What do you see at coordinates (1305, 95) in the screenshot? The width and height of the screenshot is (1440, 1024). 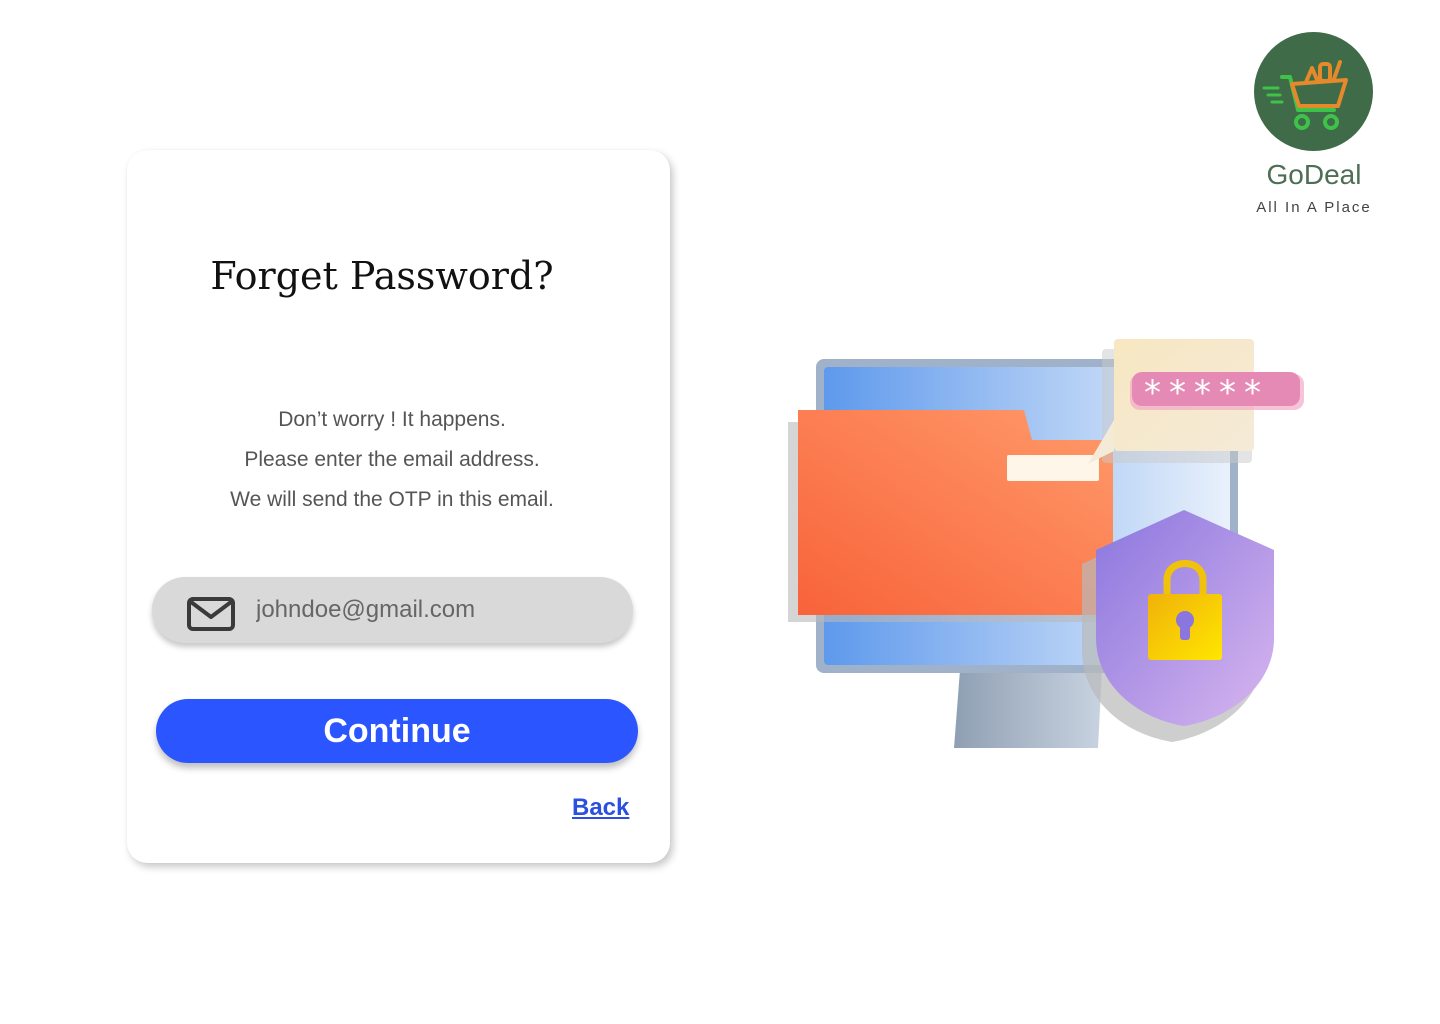 I see `shopping-cart-icon` at bounding box center [1305, 95].